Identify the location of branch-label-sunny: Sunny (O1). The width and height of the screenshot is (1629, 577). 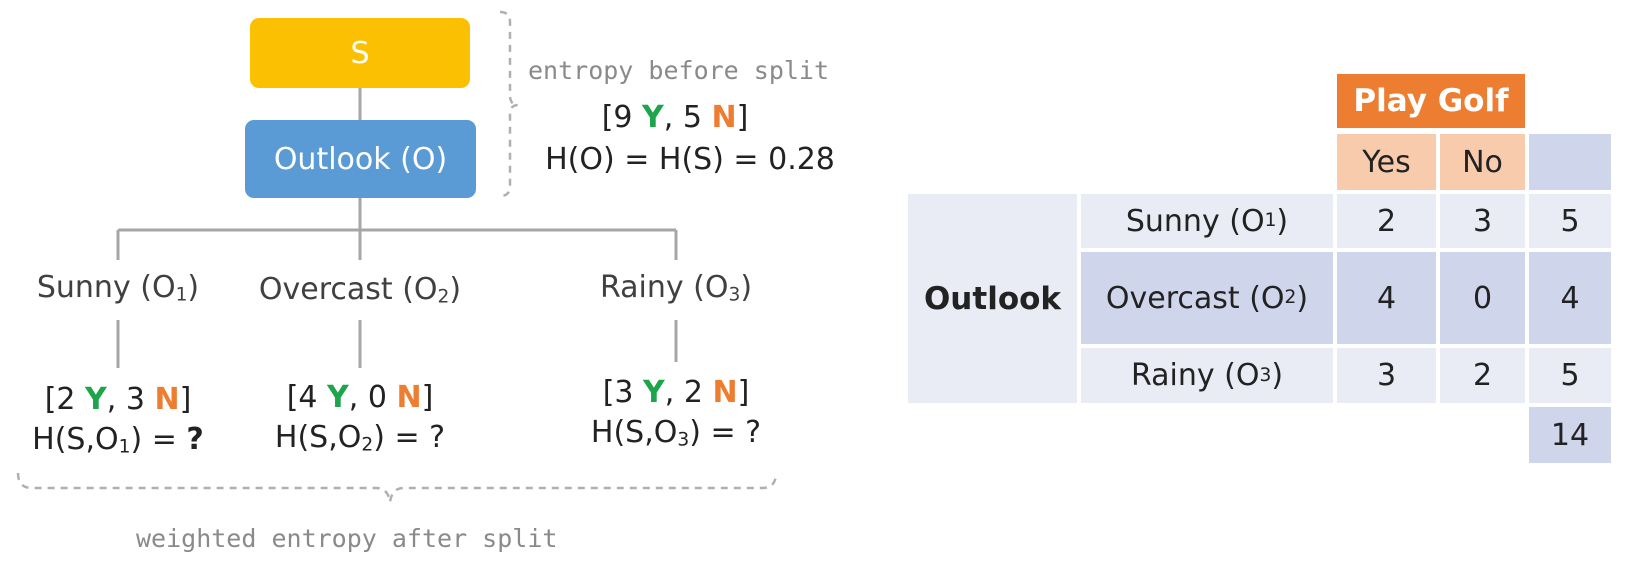
(118, 288).